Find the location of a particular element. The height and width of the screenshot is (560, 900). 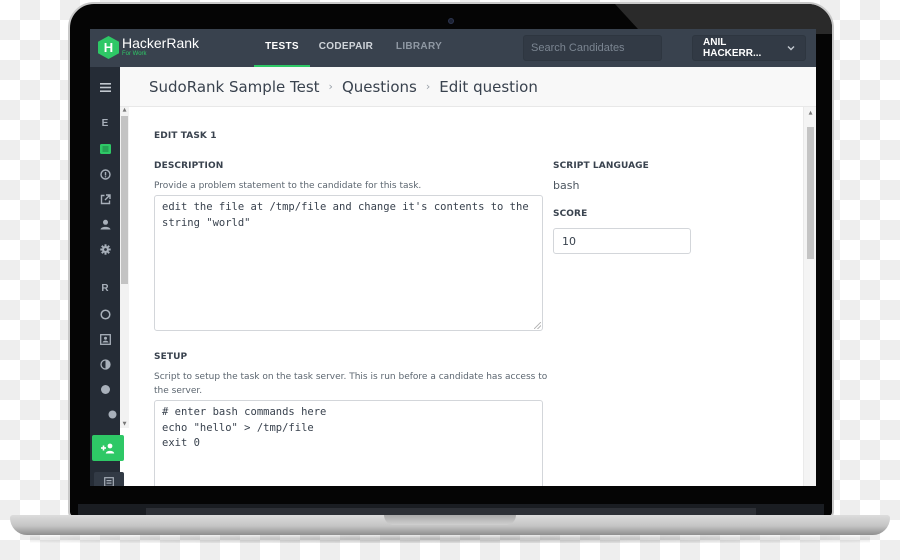

sidebar-item-image is located at coordinates (105, 339).